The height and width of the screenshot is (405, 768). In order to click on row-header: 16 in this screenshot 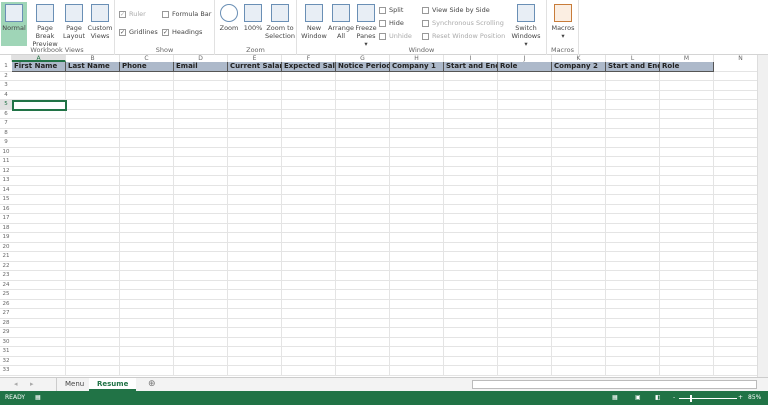, I will do `click(6, 209)`.